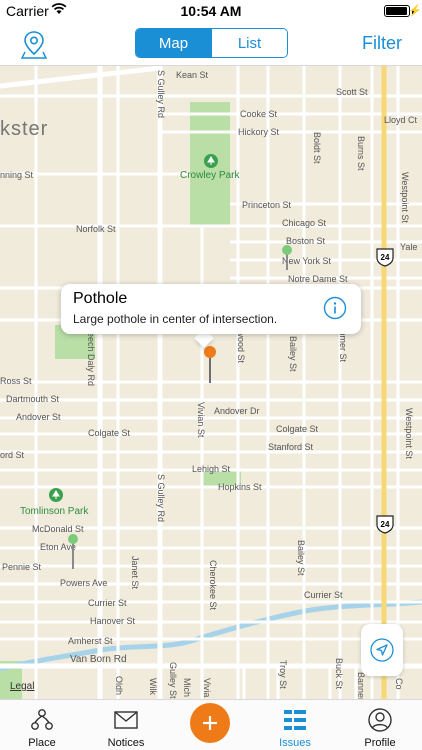 The image size is (422, 750). Describe the element at coordinates (380, 720) in the screenshot. I see `profile-icon` at that location.